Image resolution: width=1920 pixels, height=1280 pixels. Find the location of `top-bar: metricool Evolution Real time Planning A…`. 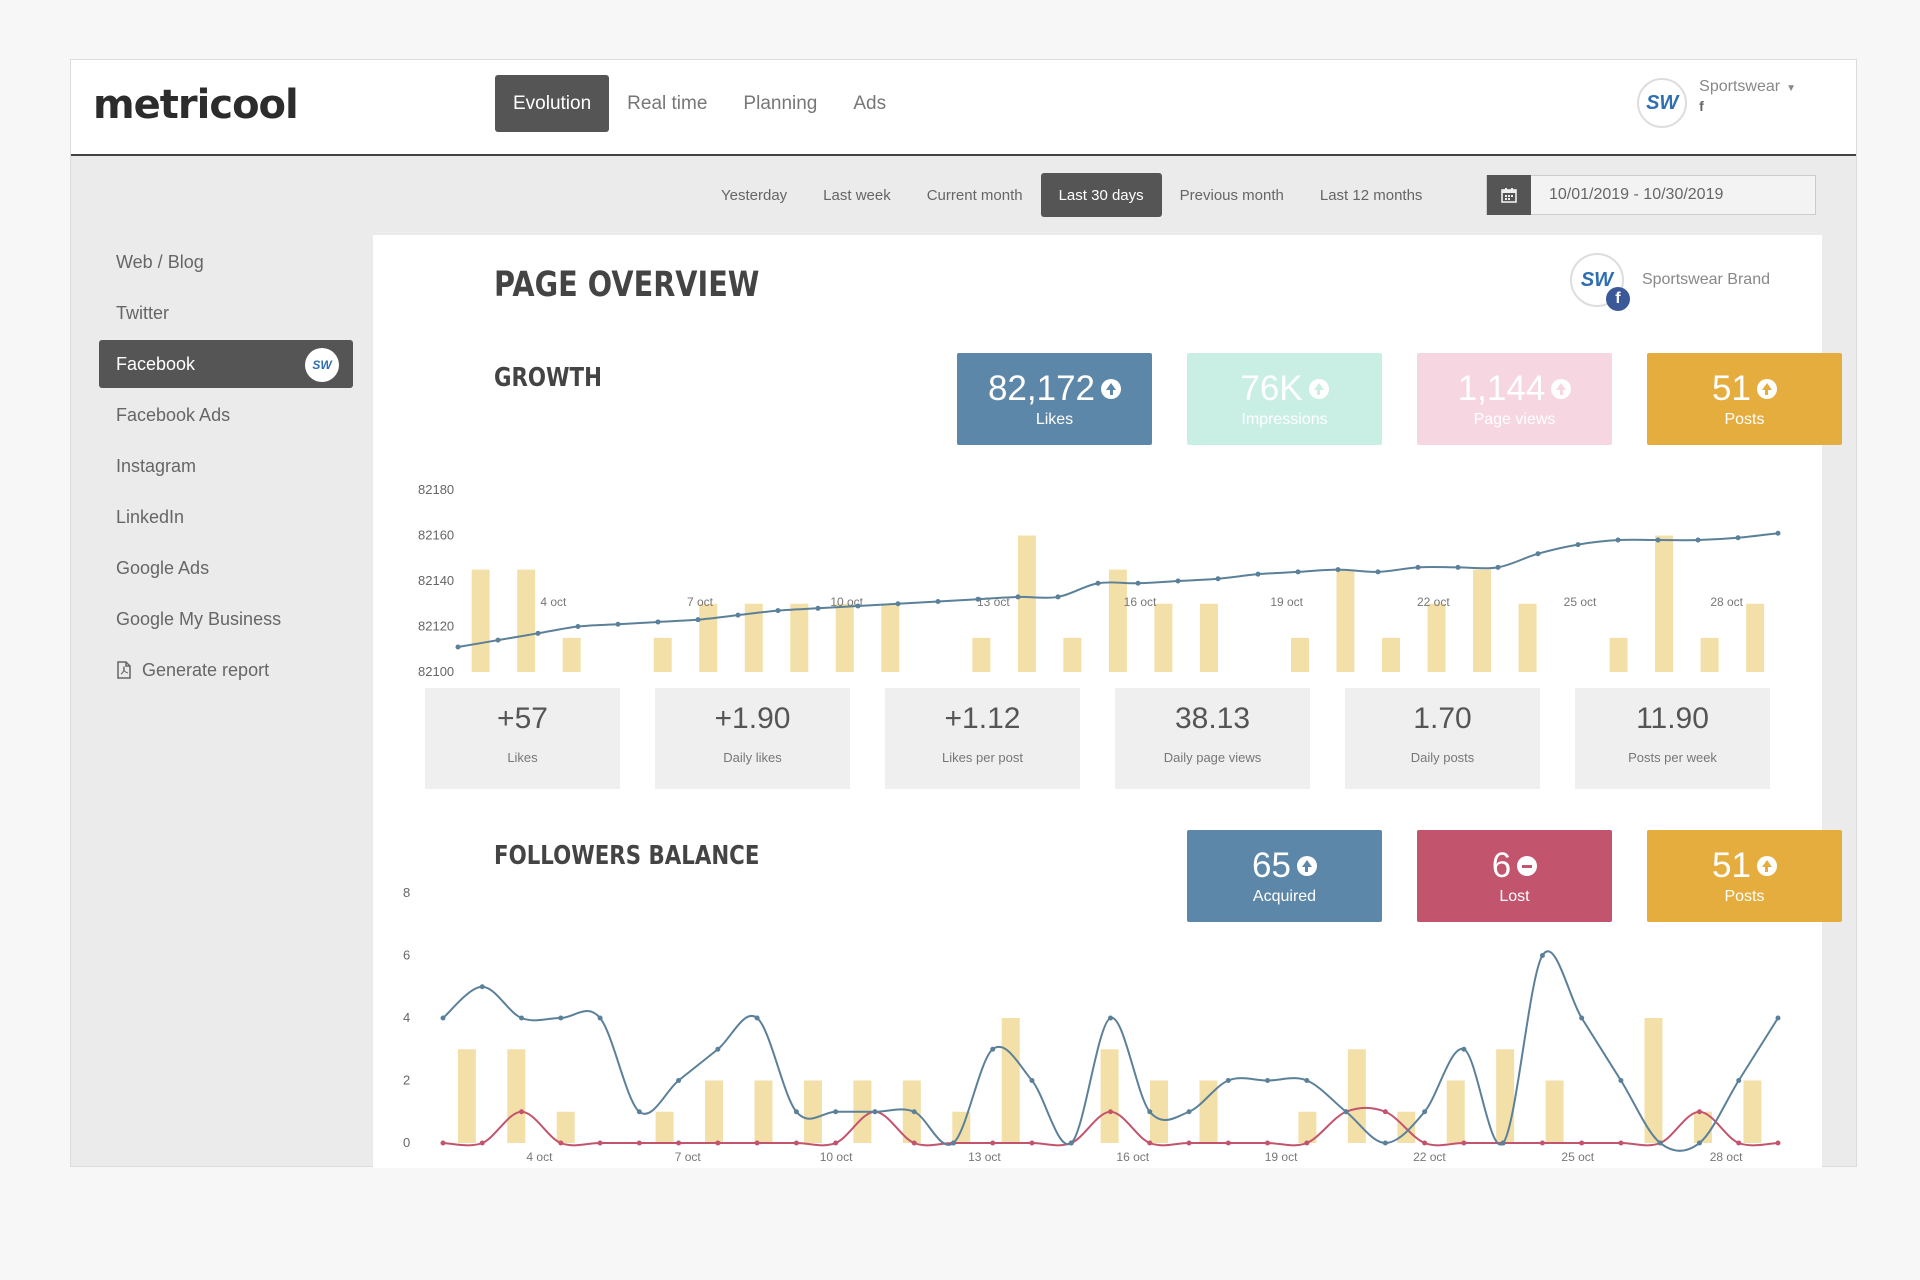

top-bar: metricool Evolution Real time Planning A… is located at coordinates (963, 108).